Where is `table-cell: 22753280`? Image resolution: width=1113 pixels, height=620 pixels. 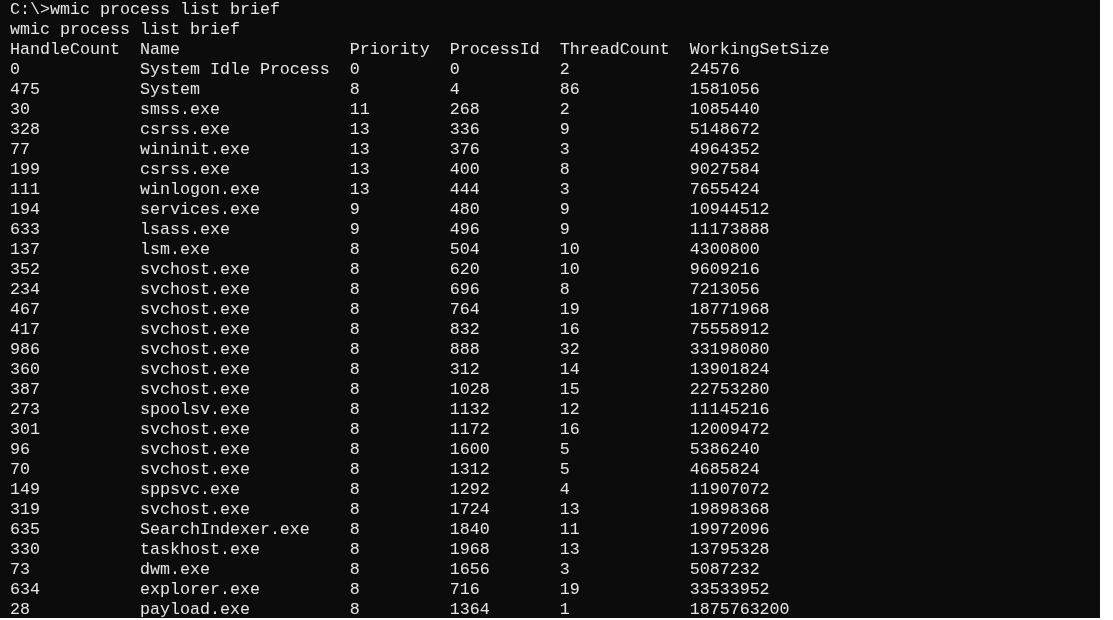
table-cell: 22753280 is located at coordinates (729, 390).